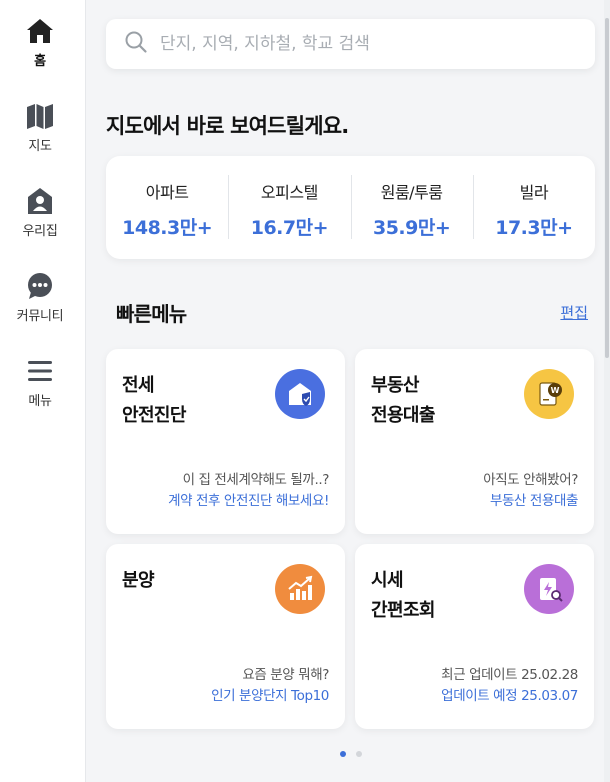 This screenshot has height=782, width=610. I want to click on stat-label: 아파트, so click(167, 192).